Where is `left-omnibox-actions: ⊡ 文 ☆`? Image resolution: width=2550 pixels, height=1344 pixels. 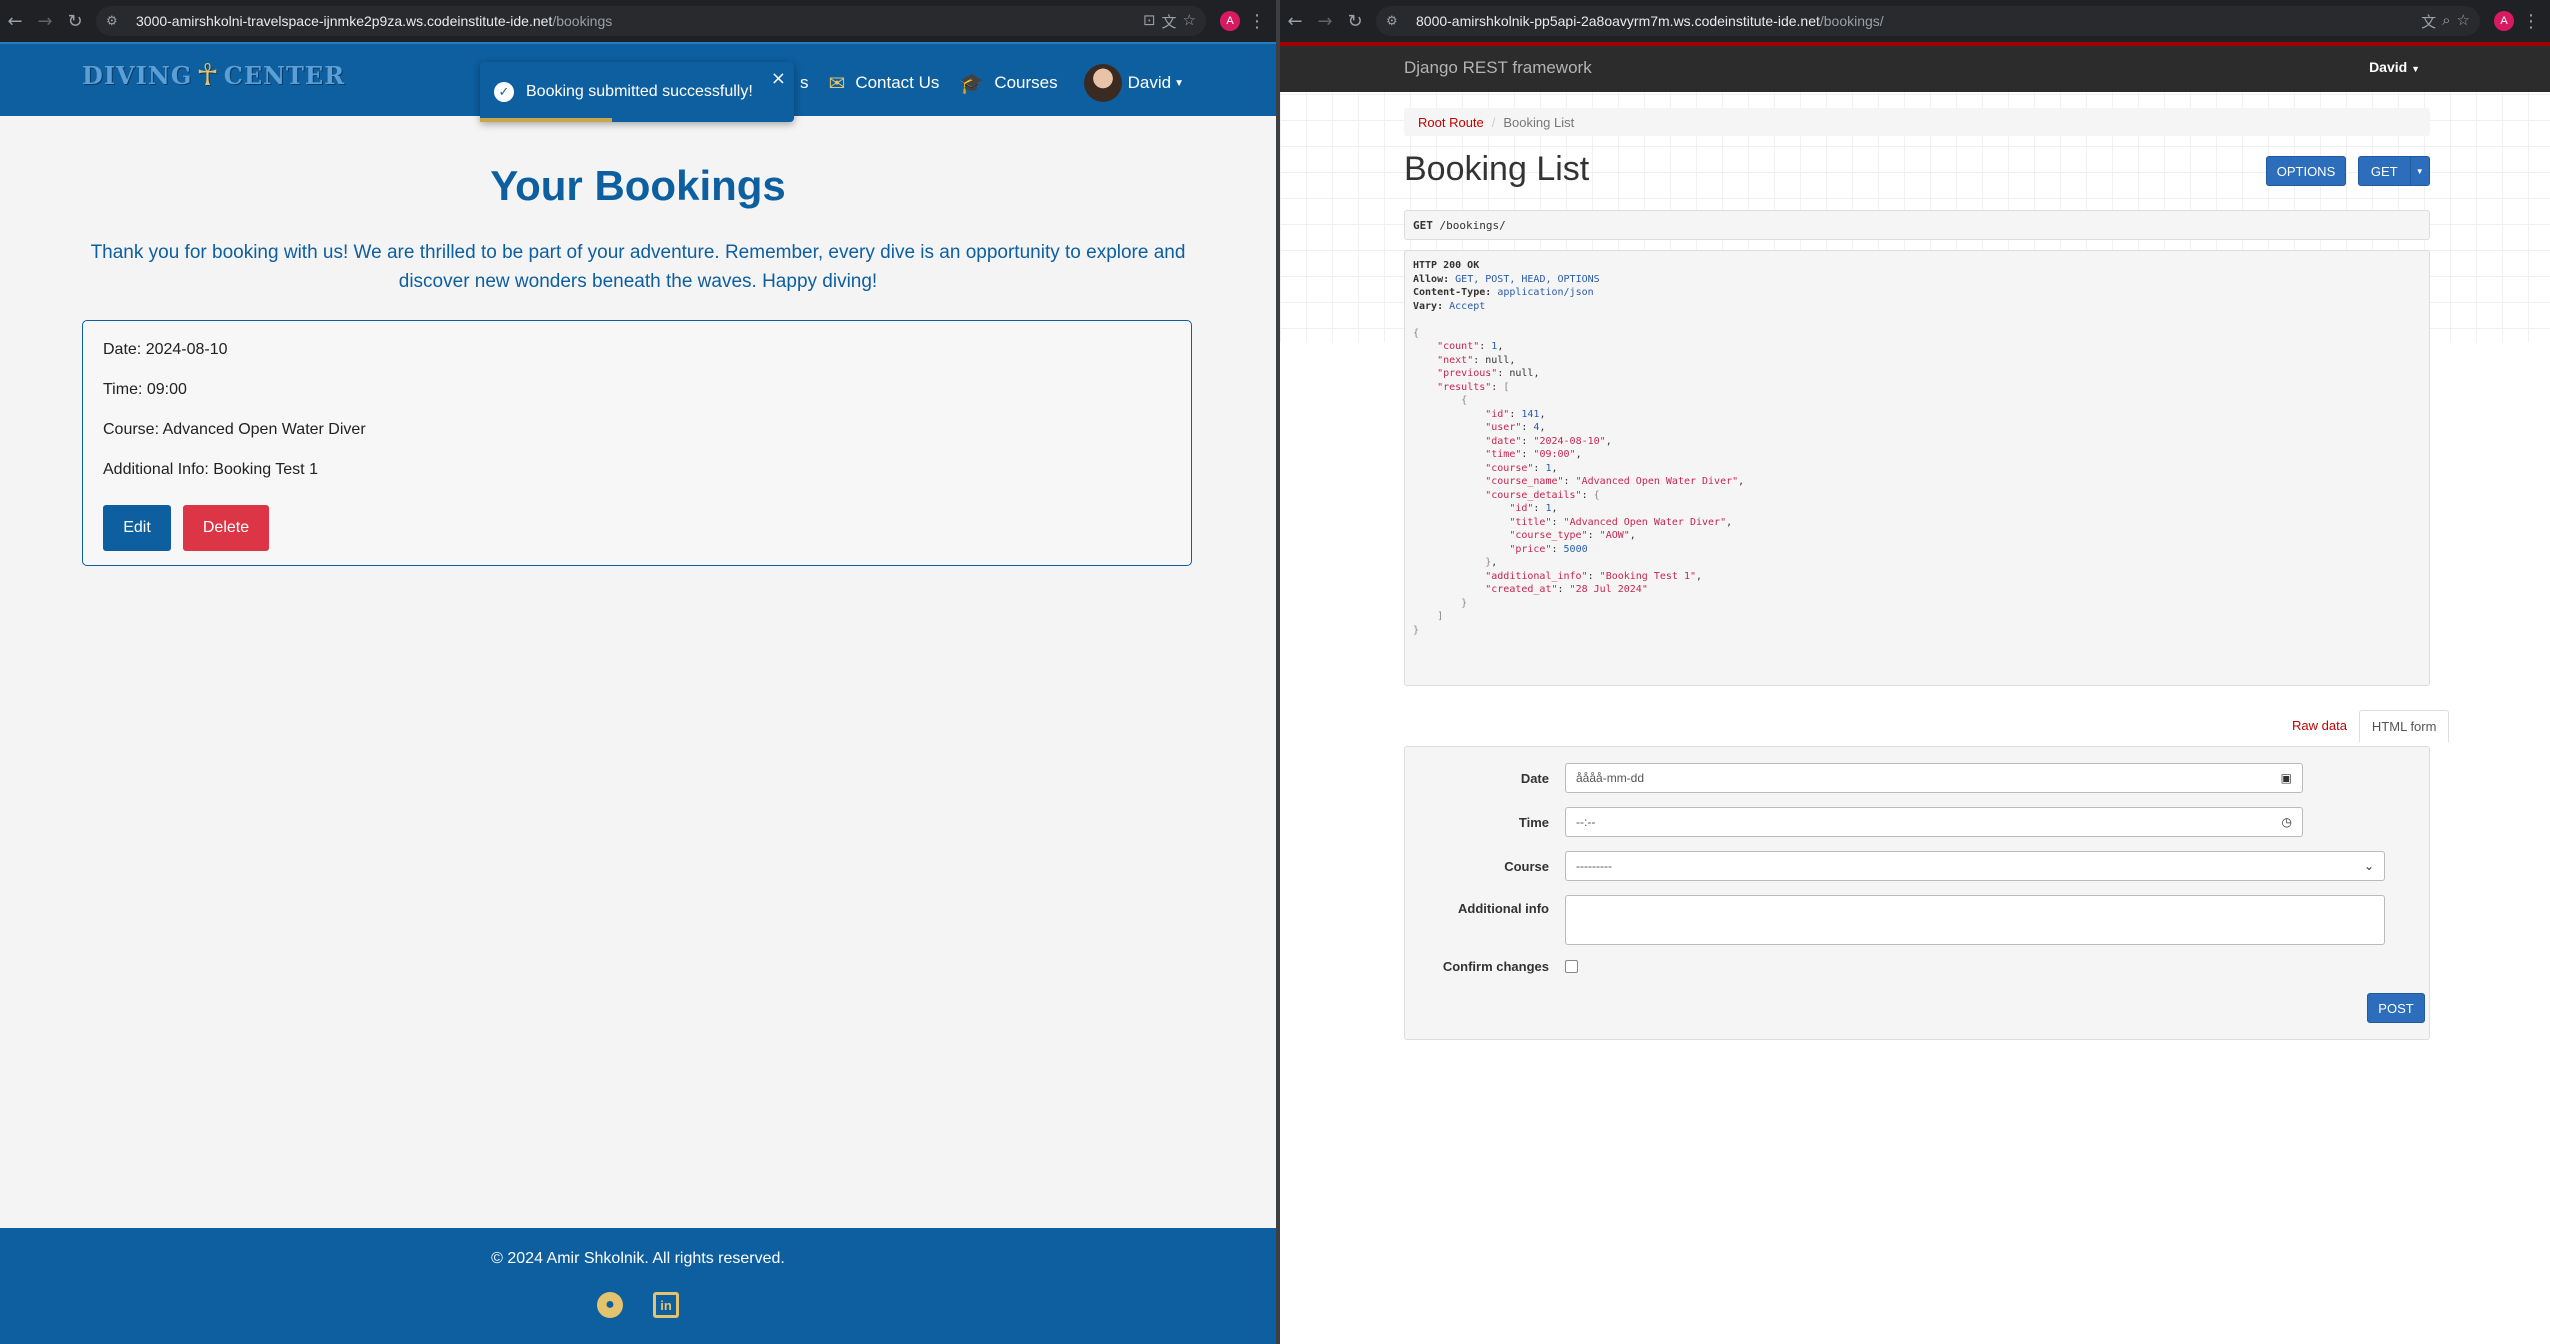 left-omnibox-actions: ⊡ 文 ☆ is located at coordinates (1174, 21).